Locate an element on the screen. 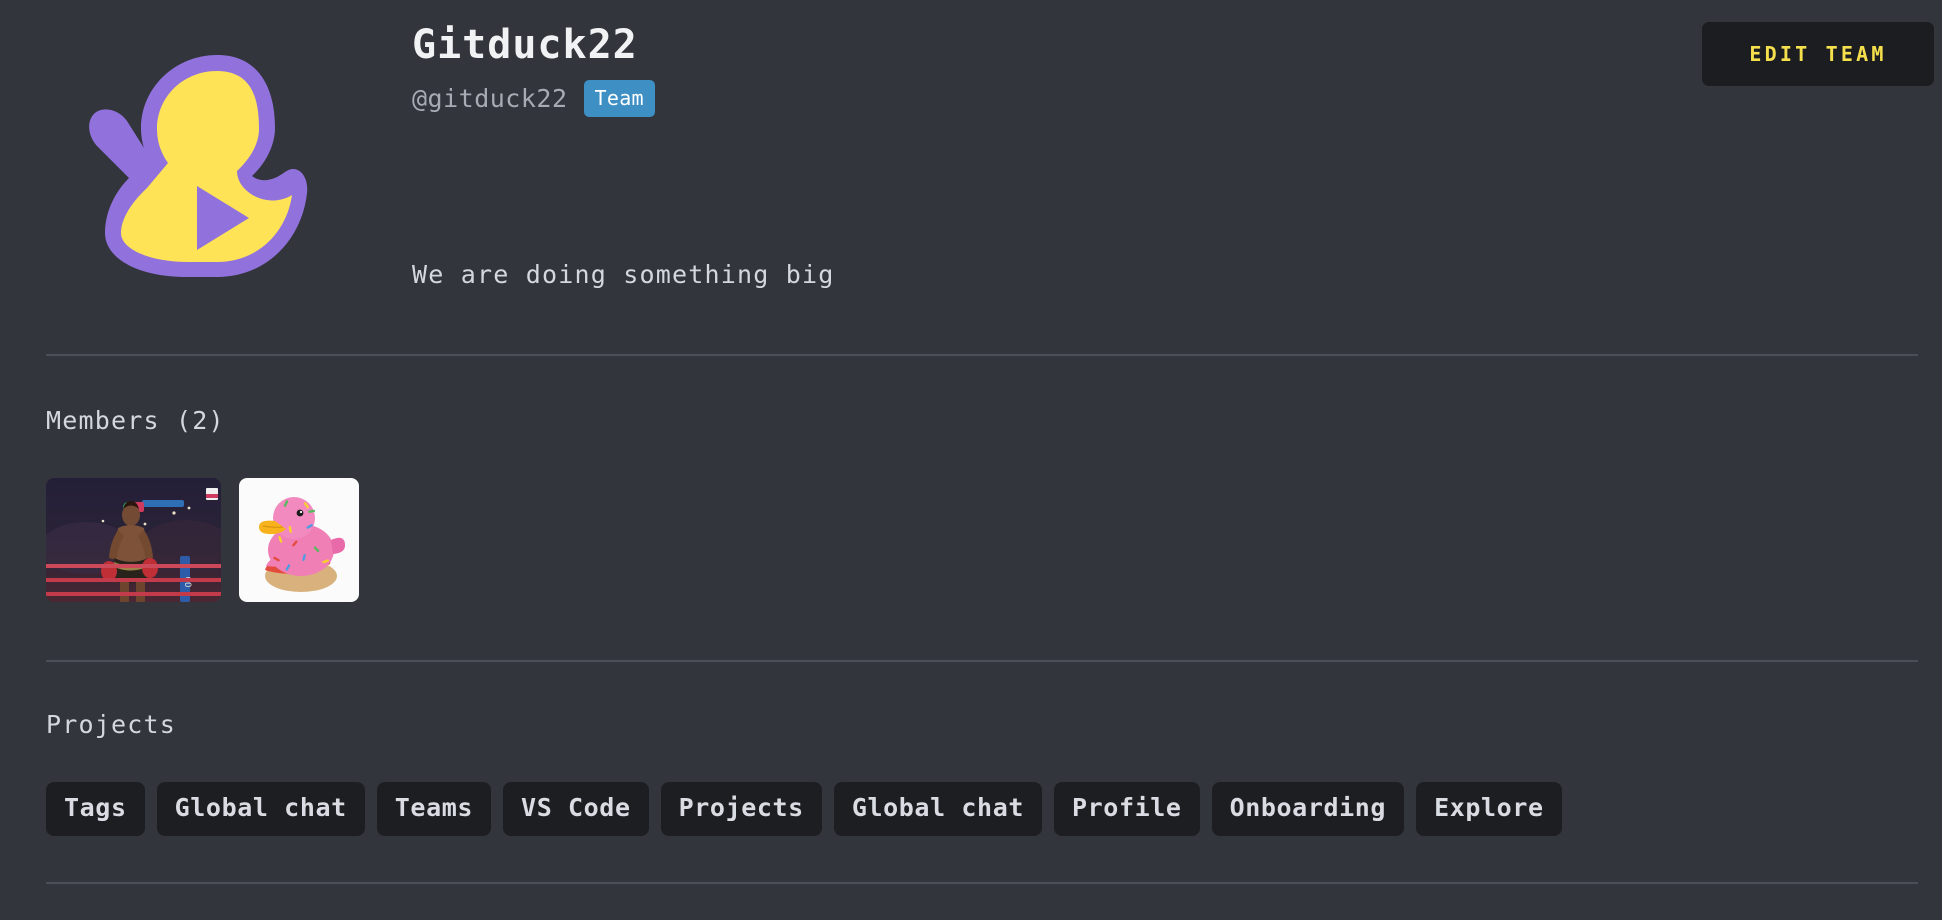  member-avatar-boxer: GO is located at coordinates (133, 540).